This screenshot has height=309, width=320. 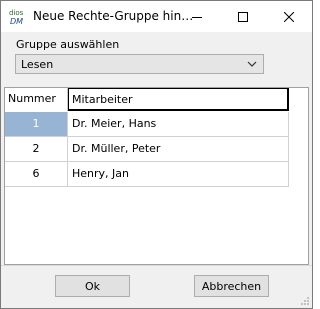 What do you see at coordinates (37, 64) in the screenshot?
I see `group-select-value: Lesen` at bounding box center [37, 64].